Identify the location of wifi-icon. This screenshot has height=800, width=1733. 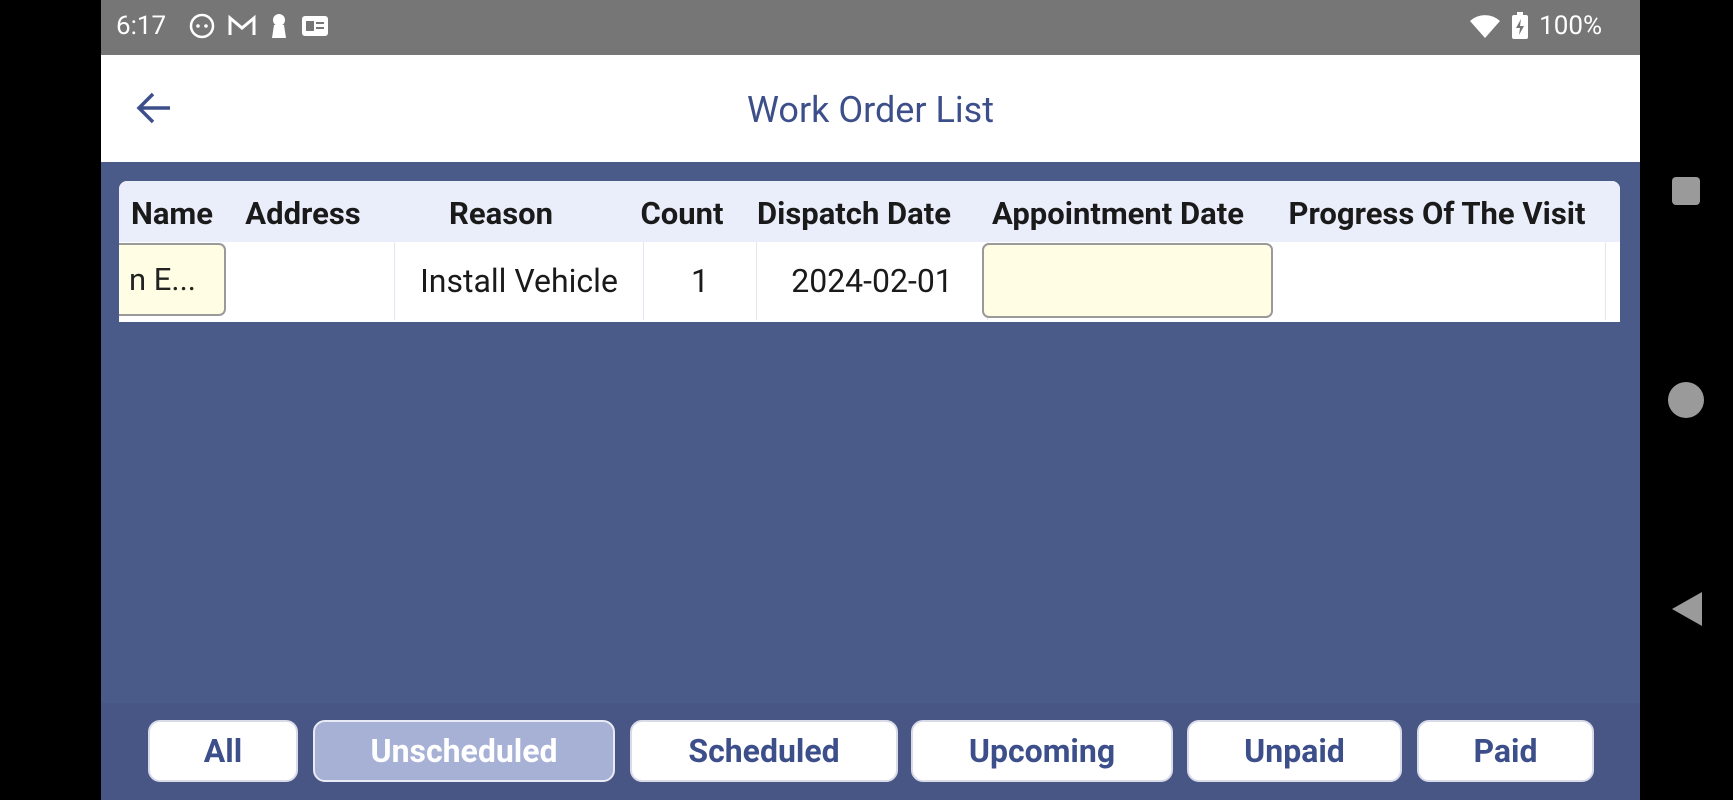
(1485, 27).